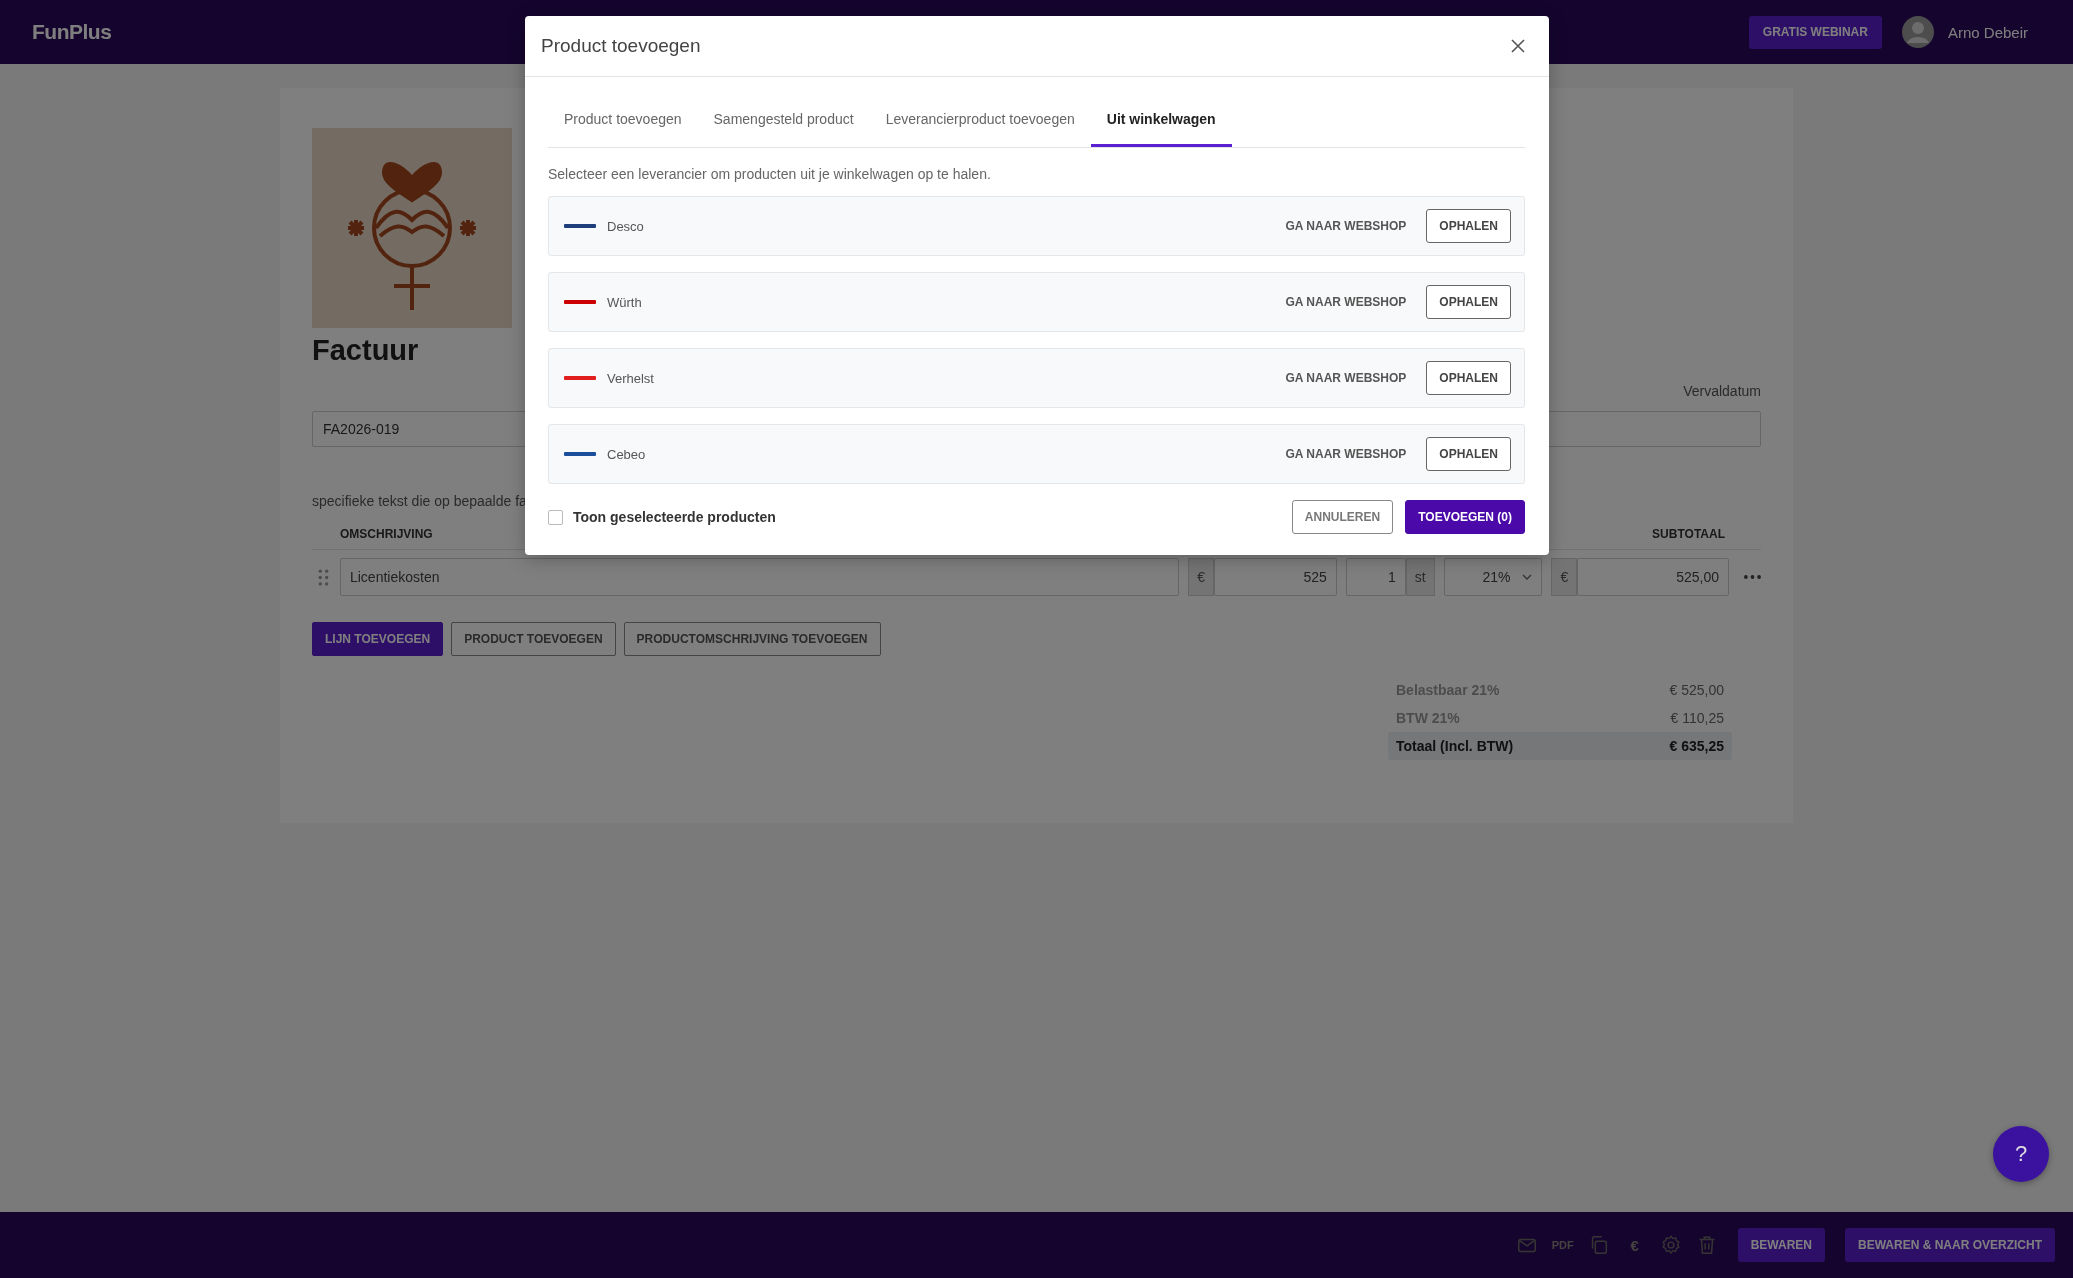 This screenshot has width=2073, height=1278. Describe the element at coordinates (533, 639) in the screenshot. I see `add-line-button: PRODUCT TOEVOEGEN` at that location.